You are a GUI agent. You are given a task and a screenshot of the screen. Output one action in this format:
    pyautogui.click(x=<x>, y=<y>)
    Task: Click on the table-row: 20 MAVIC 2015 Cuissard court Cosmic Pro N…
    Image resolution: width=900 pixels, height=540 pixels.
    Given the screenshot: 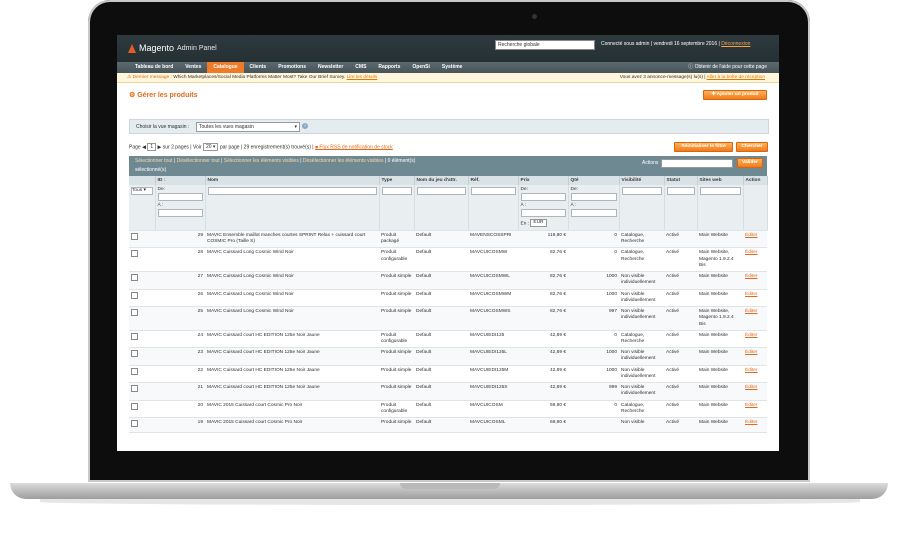 What is the action you would take?
    pyautogui.click(x=448, y=409)
    